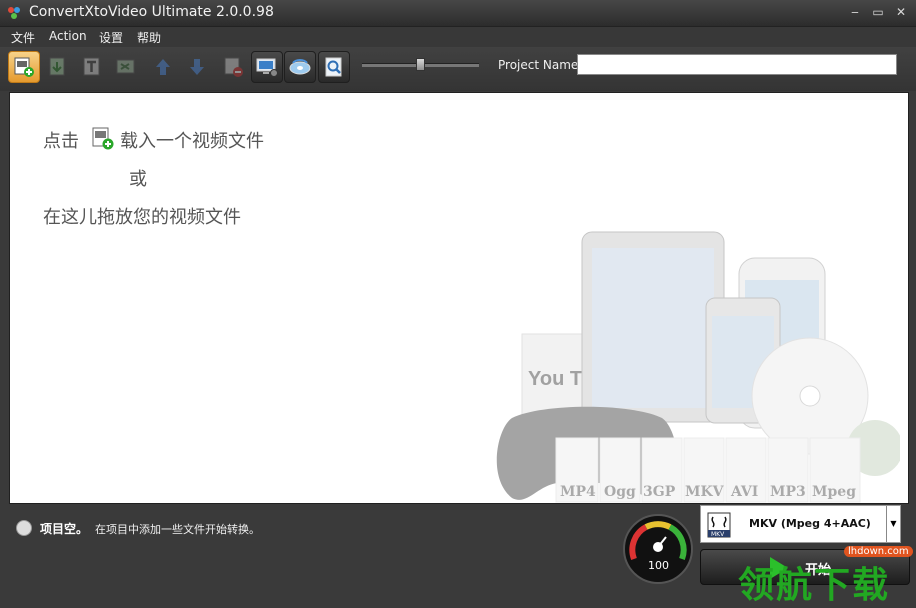 This screenshot has width=916, height=608. Describe the element at coordinates (61, 141) in the screenshot. I see `hint-click-prefix: 点击` at that location.